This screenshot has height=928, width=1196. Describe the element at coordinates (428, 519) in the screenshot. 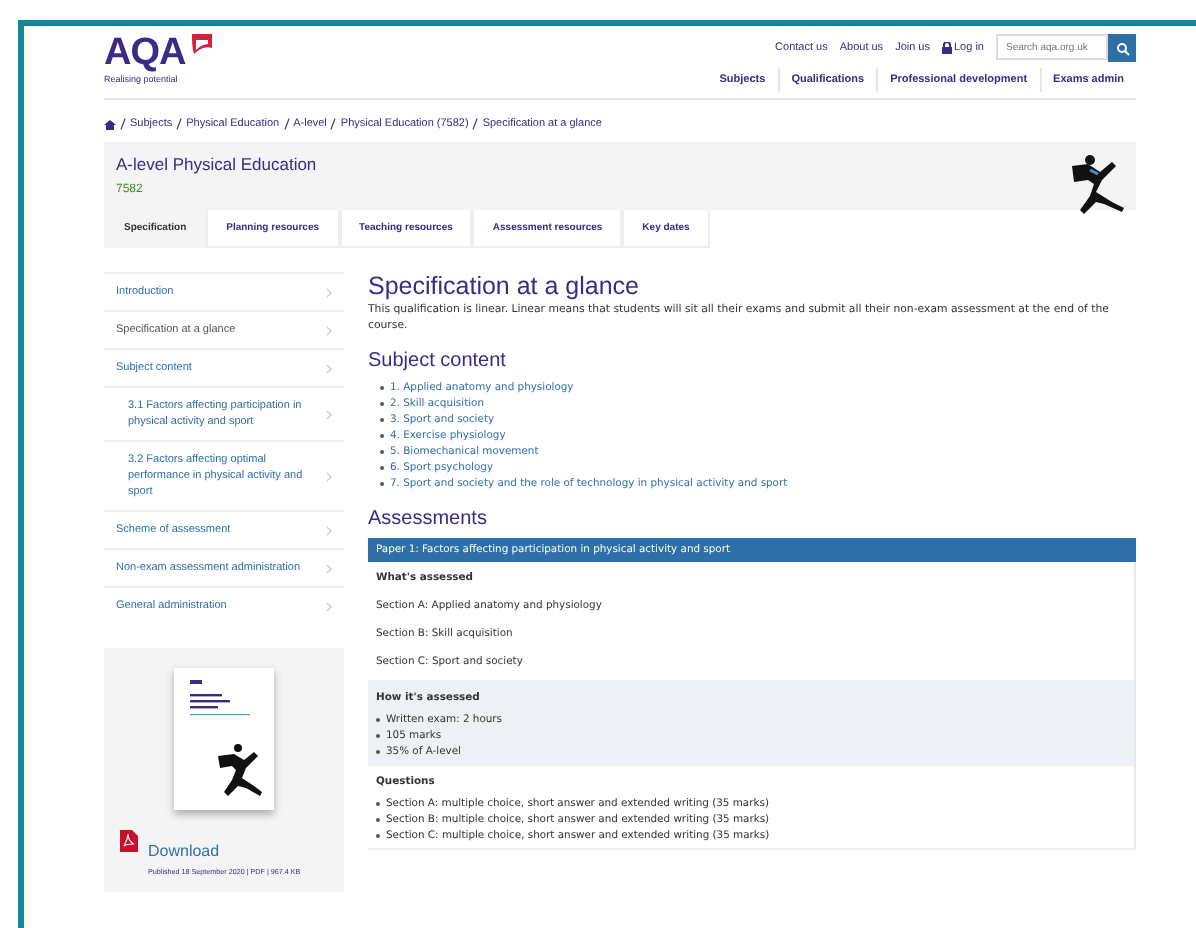

I see `section-heading: Assessments` at that location.